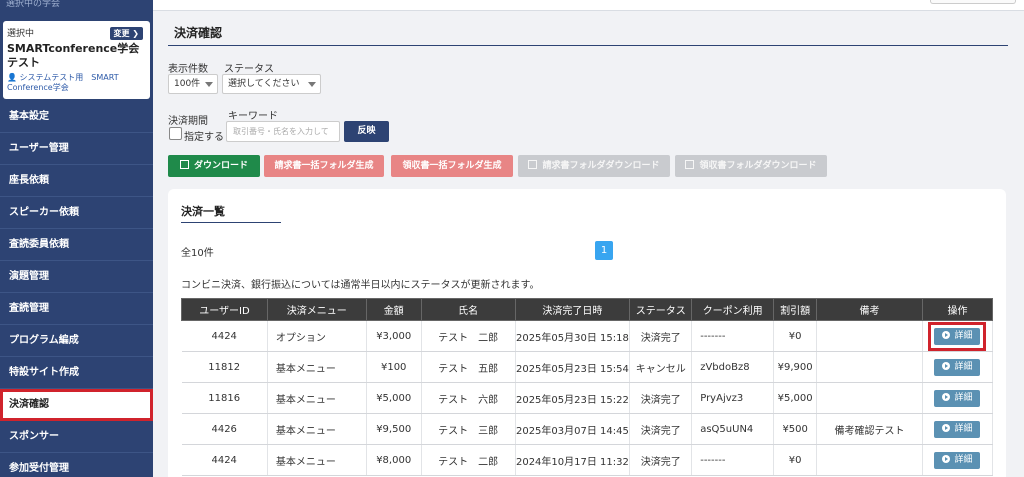 This screenshot has height=477, width=1024. What do you see at coordinates (76, 341) in the screenshot?
I see `sidebar-item-program: プログラム編成` at bounding box center [76, 341].